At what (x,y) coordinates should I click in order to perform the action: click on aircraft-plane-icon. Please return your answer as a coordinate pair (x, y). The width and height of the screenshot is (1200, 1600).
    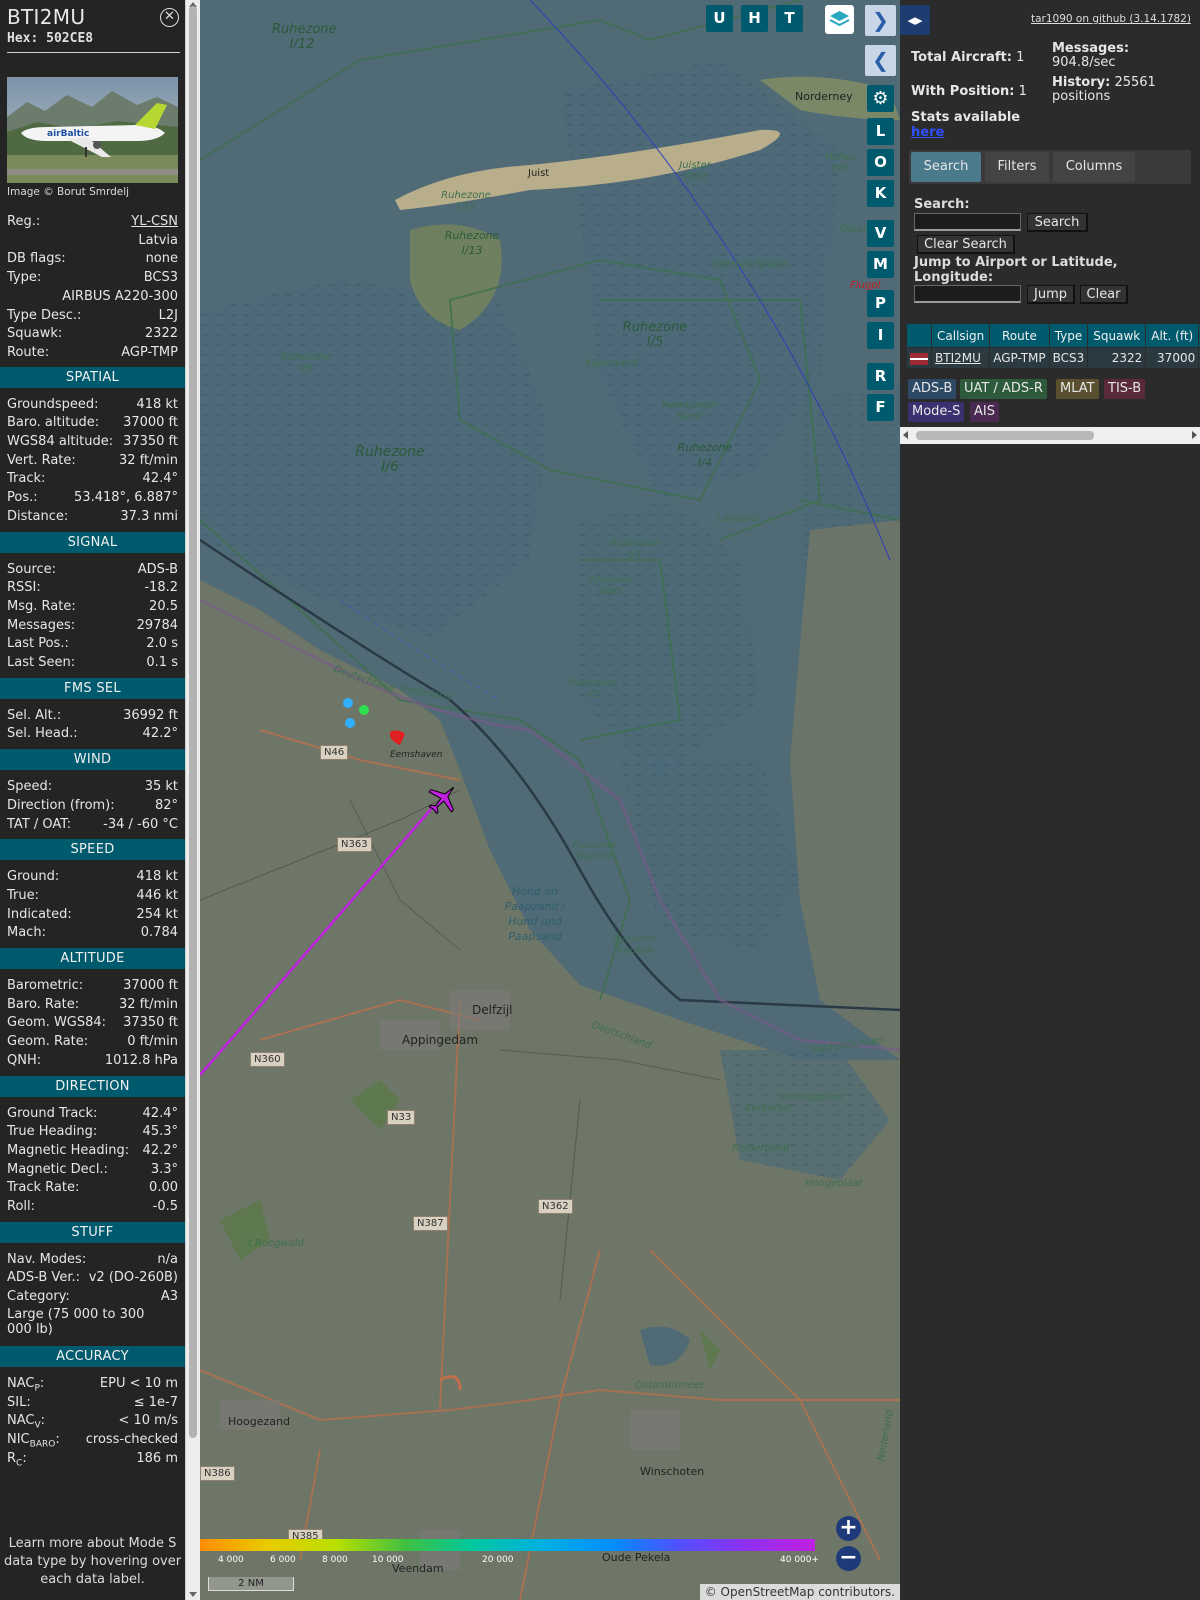
    Looking at the image, I should click on (443, 799).